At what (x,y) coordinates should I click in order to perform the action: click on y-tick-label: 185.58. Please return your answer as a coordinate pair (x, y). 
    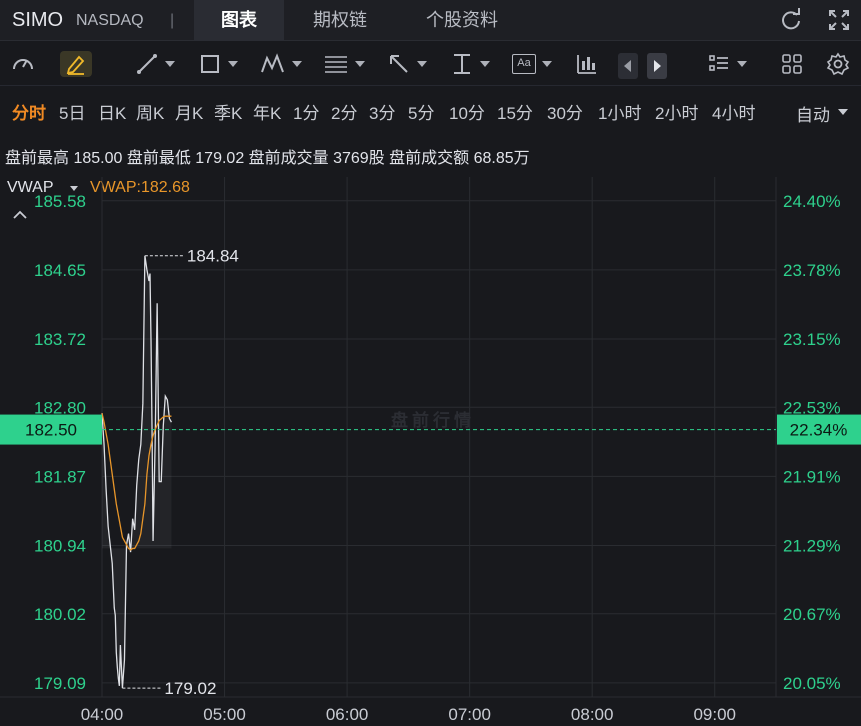
    Looking at the image, I should click on (60, 201).